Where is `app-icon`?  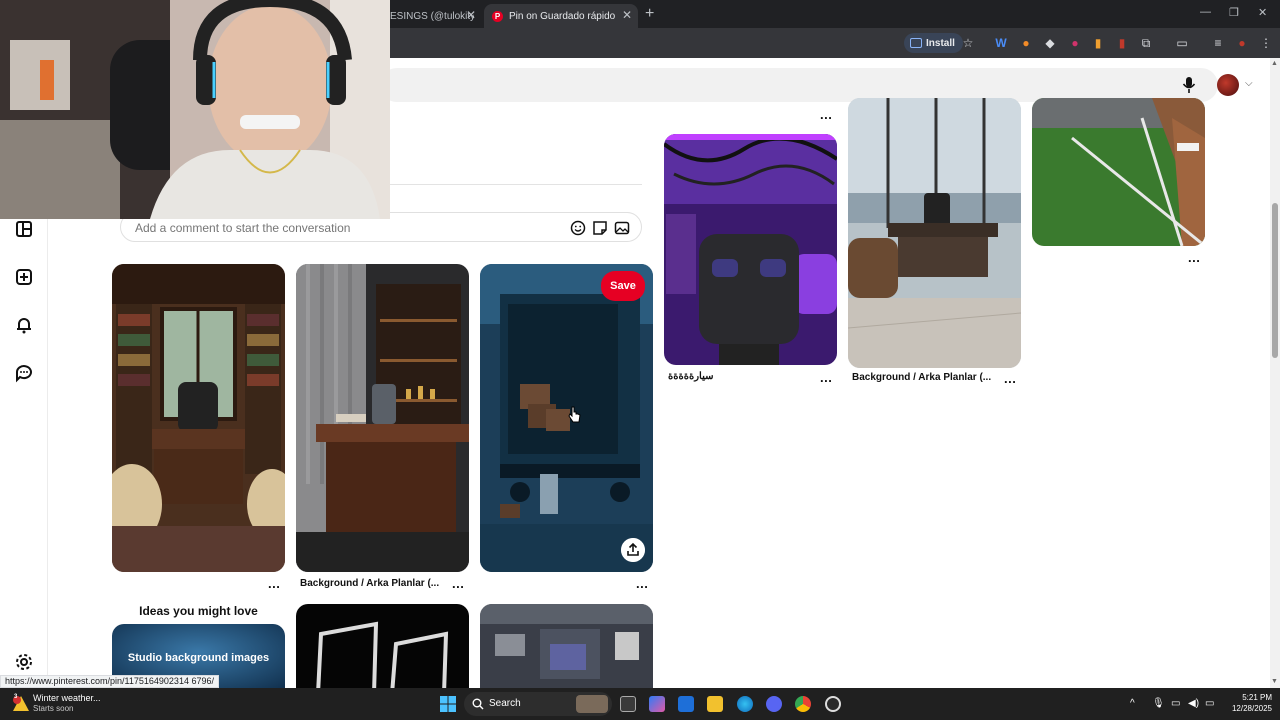 app-icon is located at coordinates (833, 704).